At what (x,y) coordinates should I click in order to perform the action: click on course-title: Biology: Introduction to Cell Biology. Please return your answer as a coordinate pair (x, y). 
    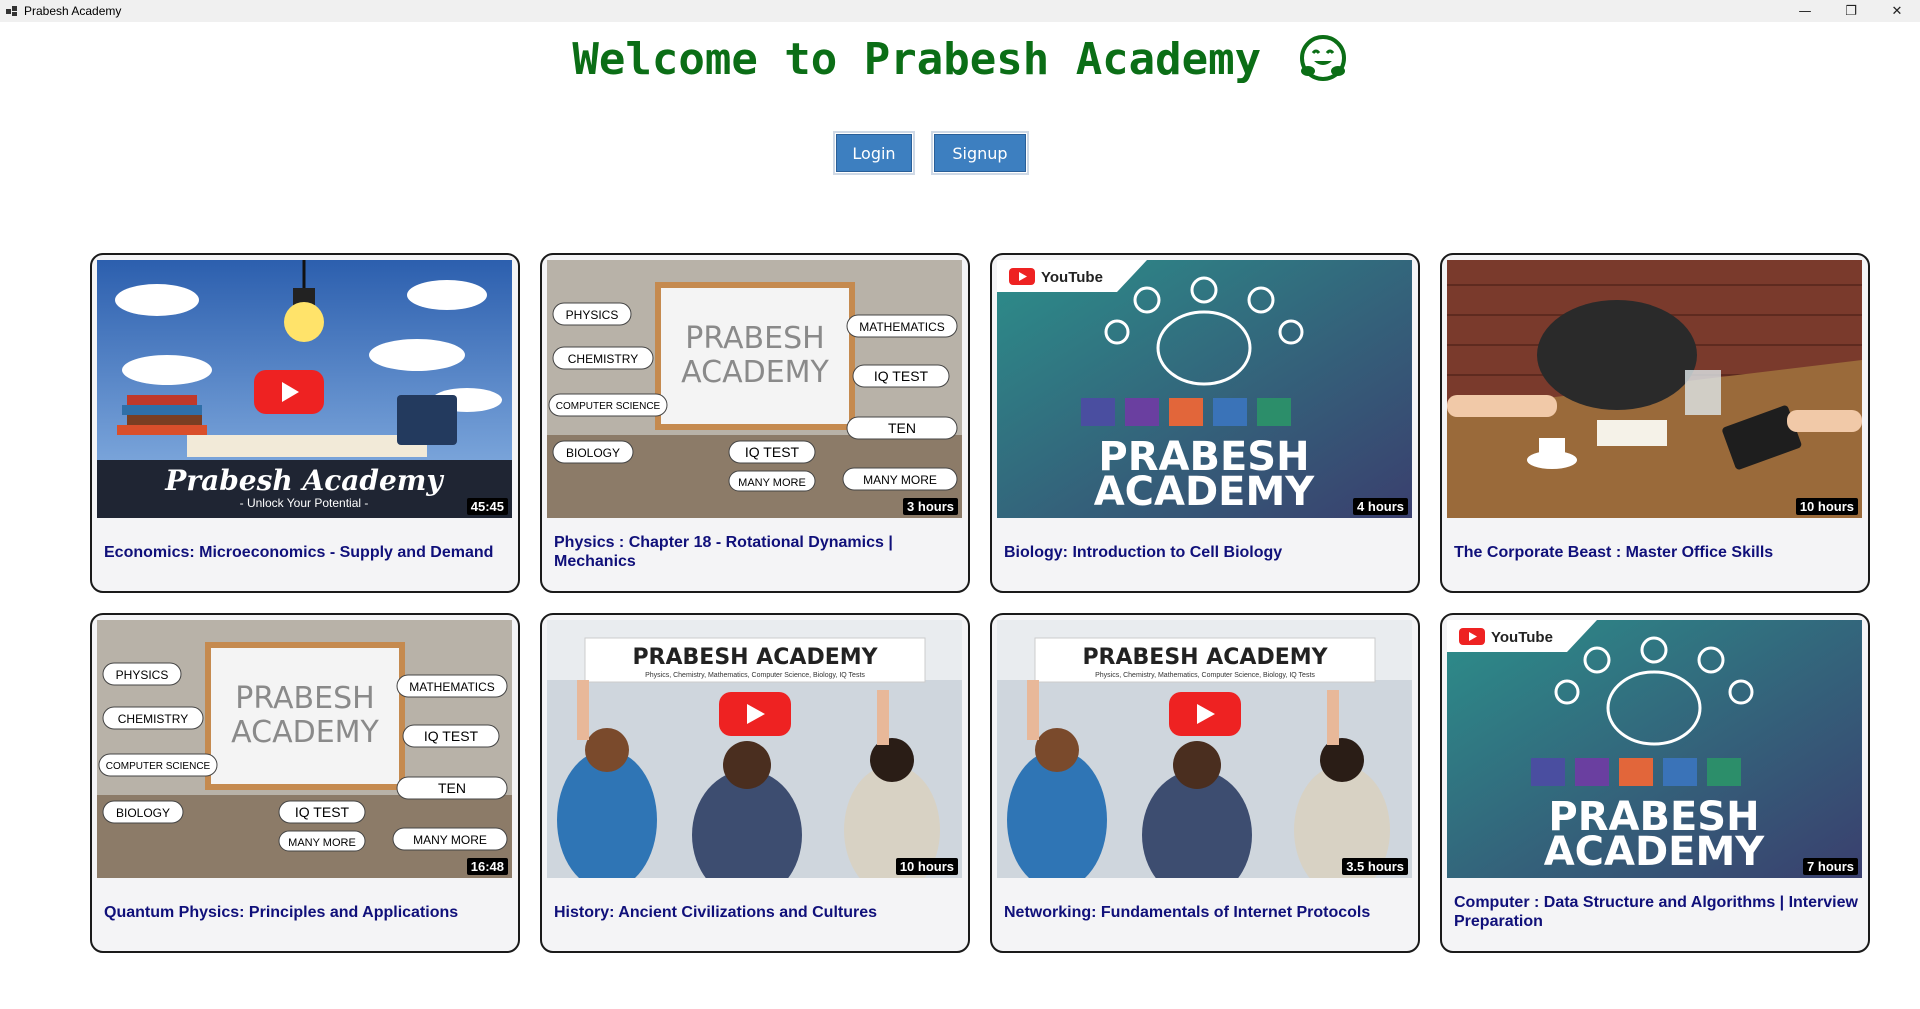
    Looking at the image, I should click on (1206, 552).